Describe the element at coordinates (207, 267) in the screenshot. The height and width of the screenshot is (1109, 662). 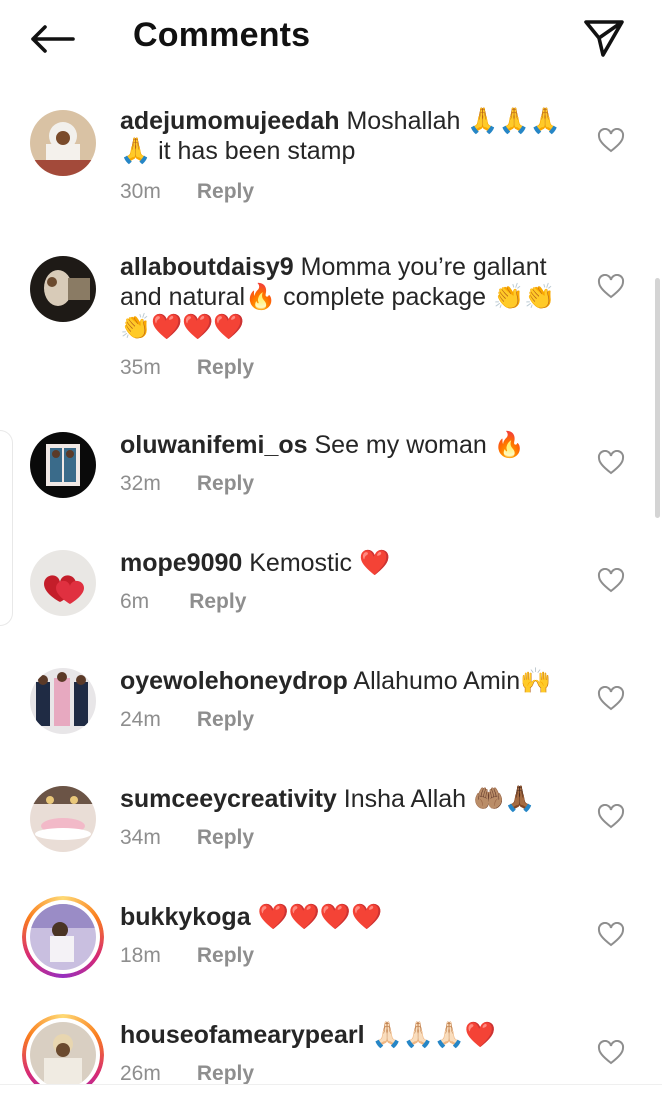
I see `comment-username: allaboutdaisy9` at that location.